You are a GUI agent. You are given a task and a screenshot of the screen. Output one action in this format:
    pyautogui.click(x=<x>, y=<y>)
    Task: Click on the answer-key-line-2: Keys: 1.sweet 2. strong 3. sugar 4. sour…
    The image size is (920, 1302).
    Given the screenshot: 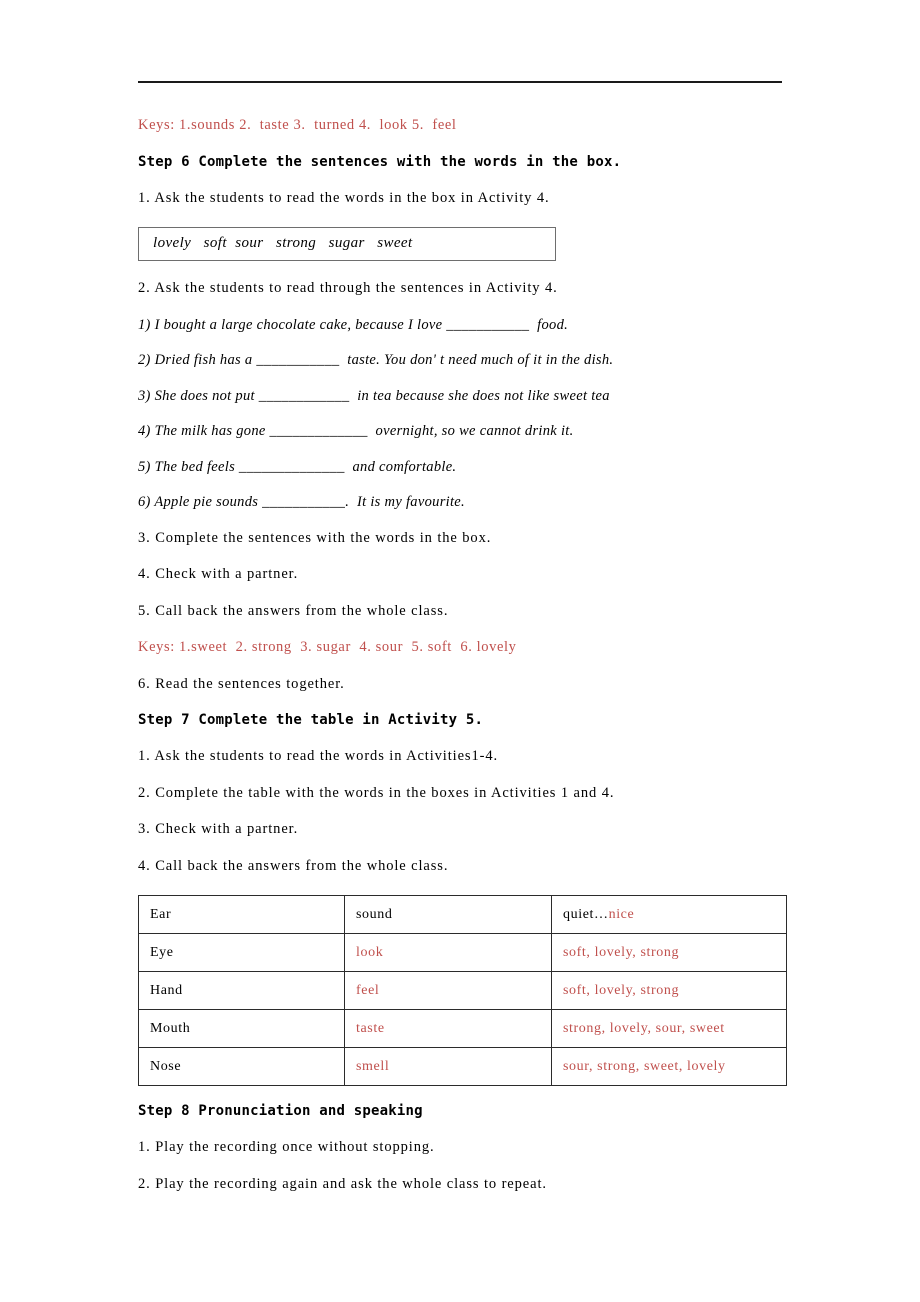 What is the action you would take?
    pyautogui.click(x=327, y=647)
    